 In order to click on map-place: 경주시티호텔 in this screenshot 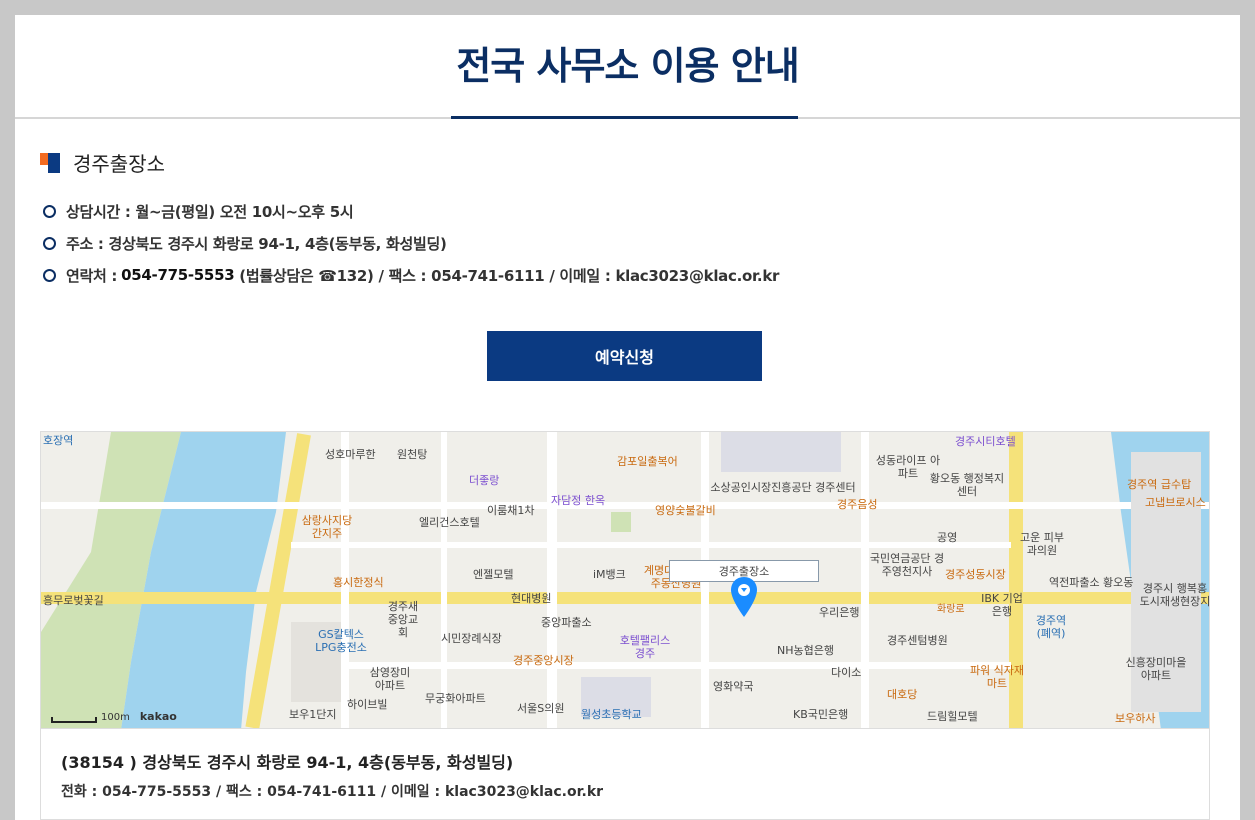, I will do `click(985, 441)`.